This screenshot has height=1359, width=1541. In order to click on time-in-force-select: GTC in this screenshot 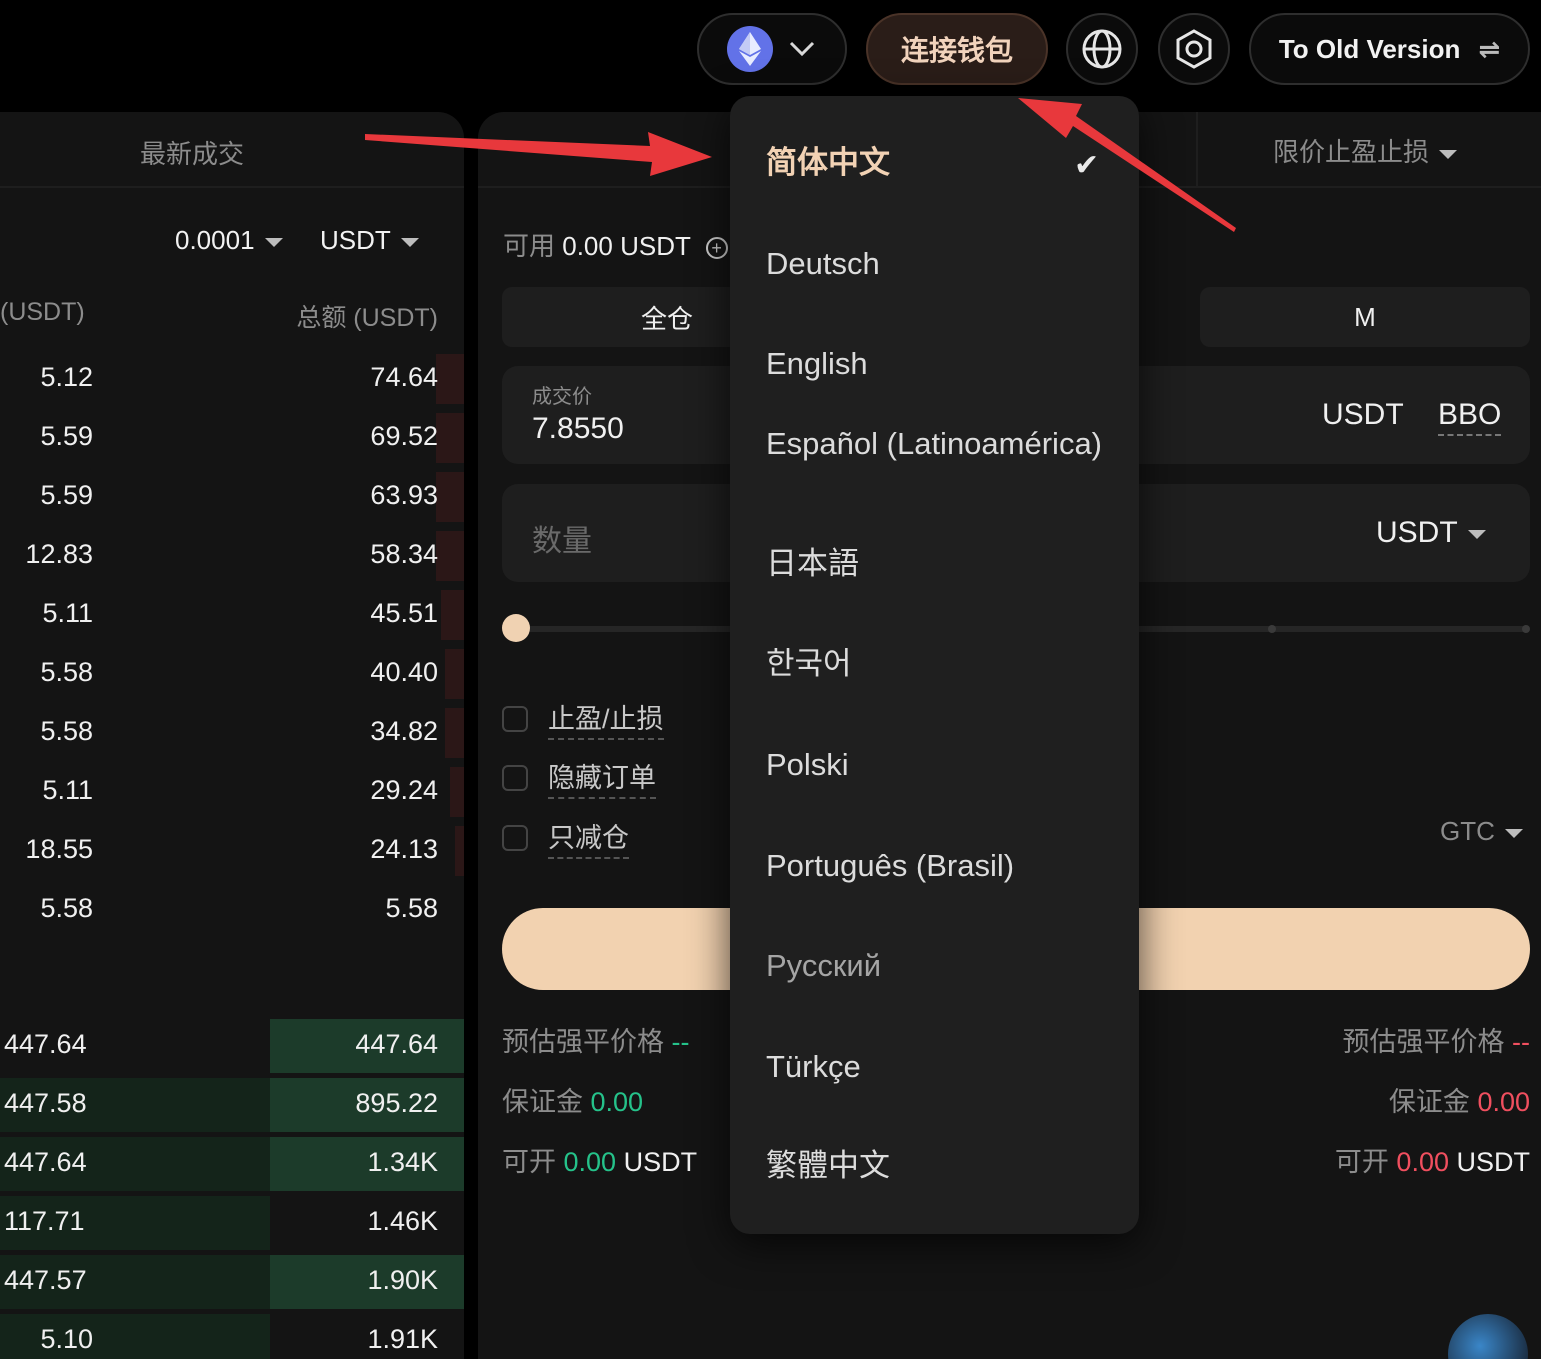, I will do `click(1481, 831)`.